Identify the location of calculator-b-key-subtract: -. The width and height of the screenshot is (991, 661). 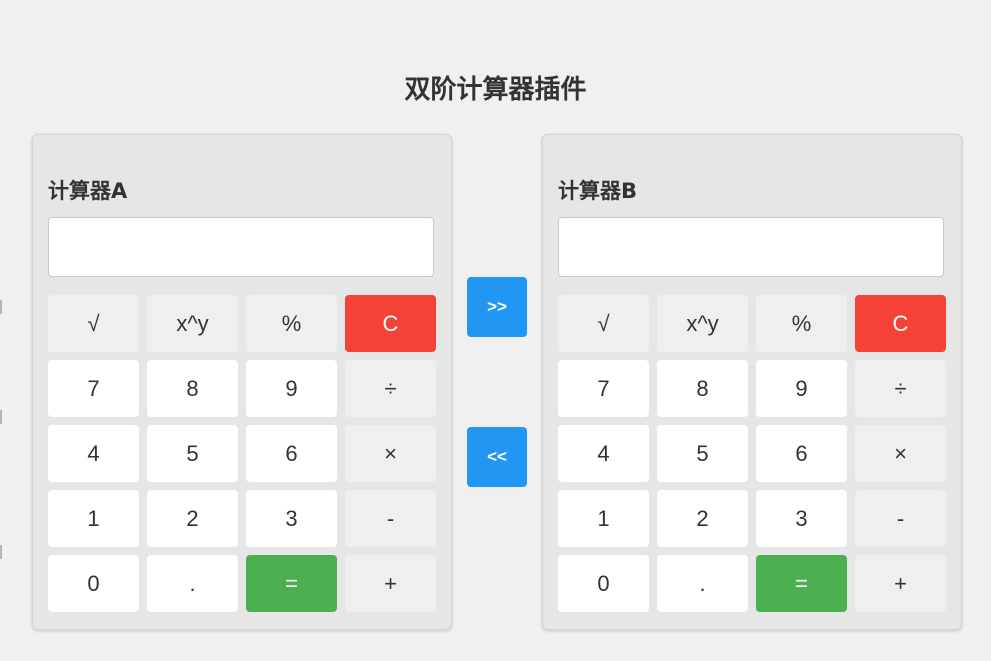
(900, 518).